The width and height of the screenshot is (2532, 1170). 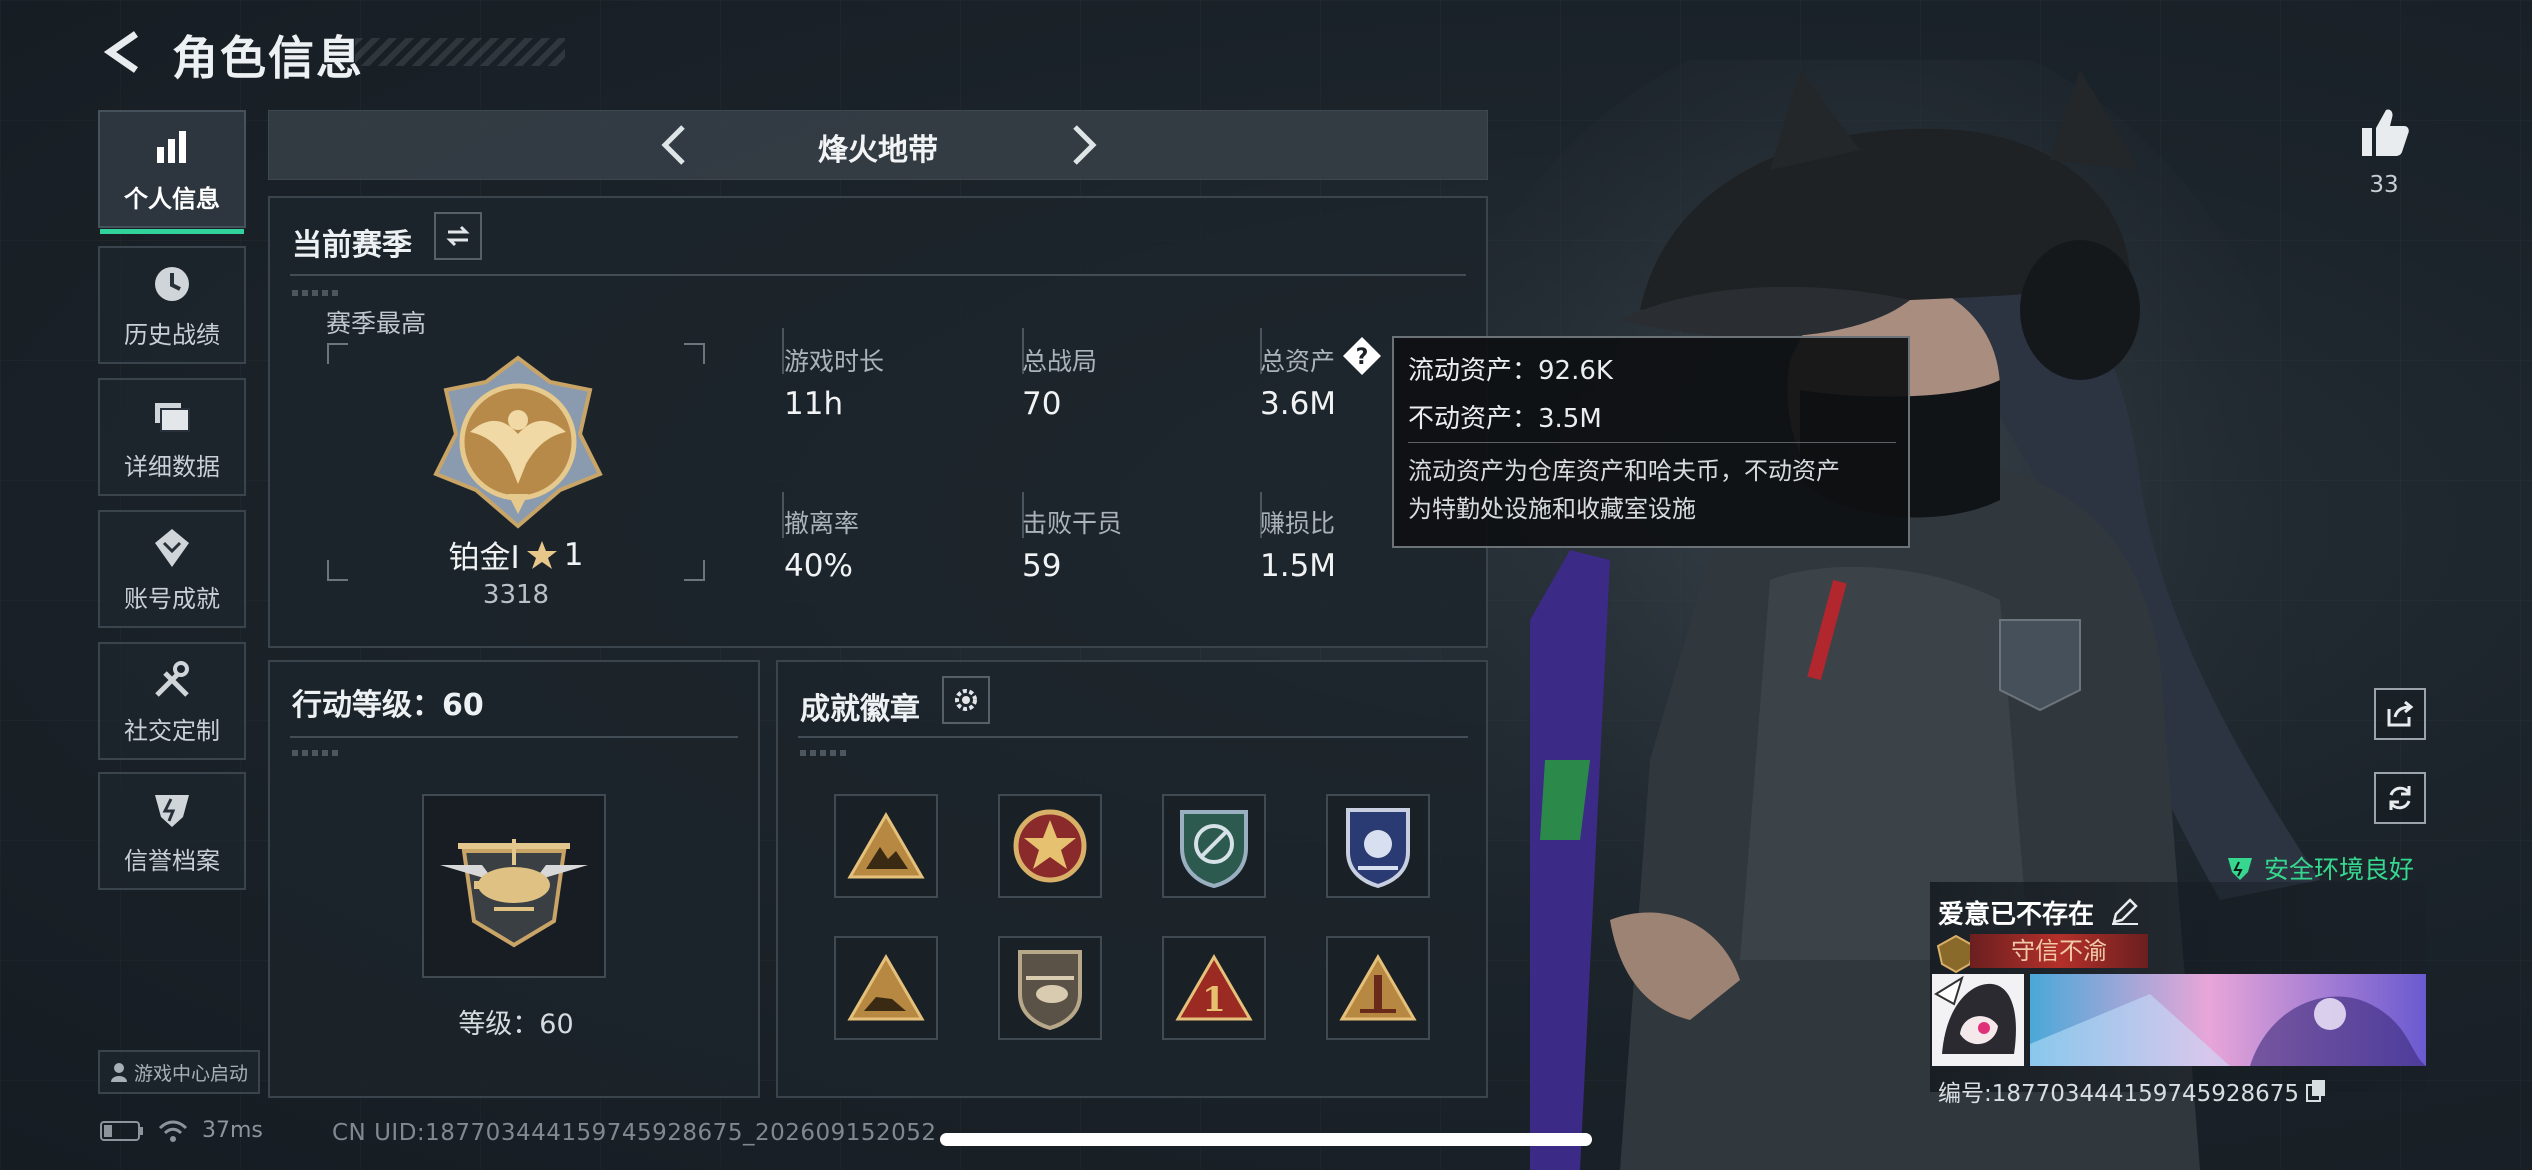 I want to click on edit-icon, so click(x=2125, y=911).